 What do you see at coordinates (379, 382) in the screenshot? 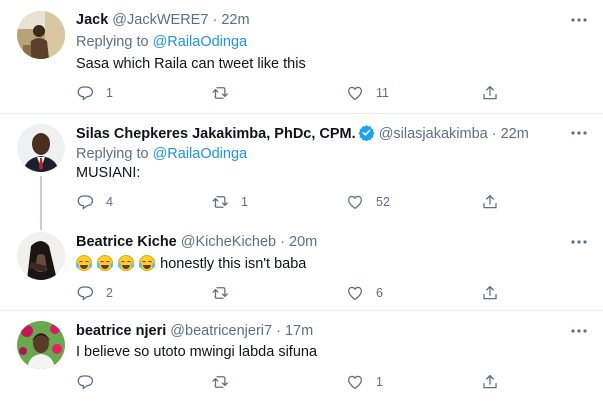
I see `like-count: 1` at bounding box center [379, 382].